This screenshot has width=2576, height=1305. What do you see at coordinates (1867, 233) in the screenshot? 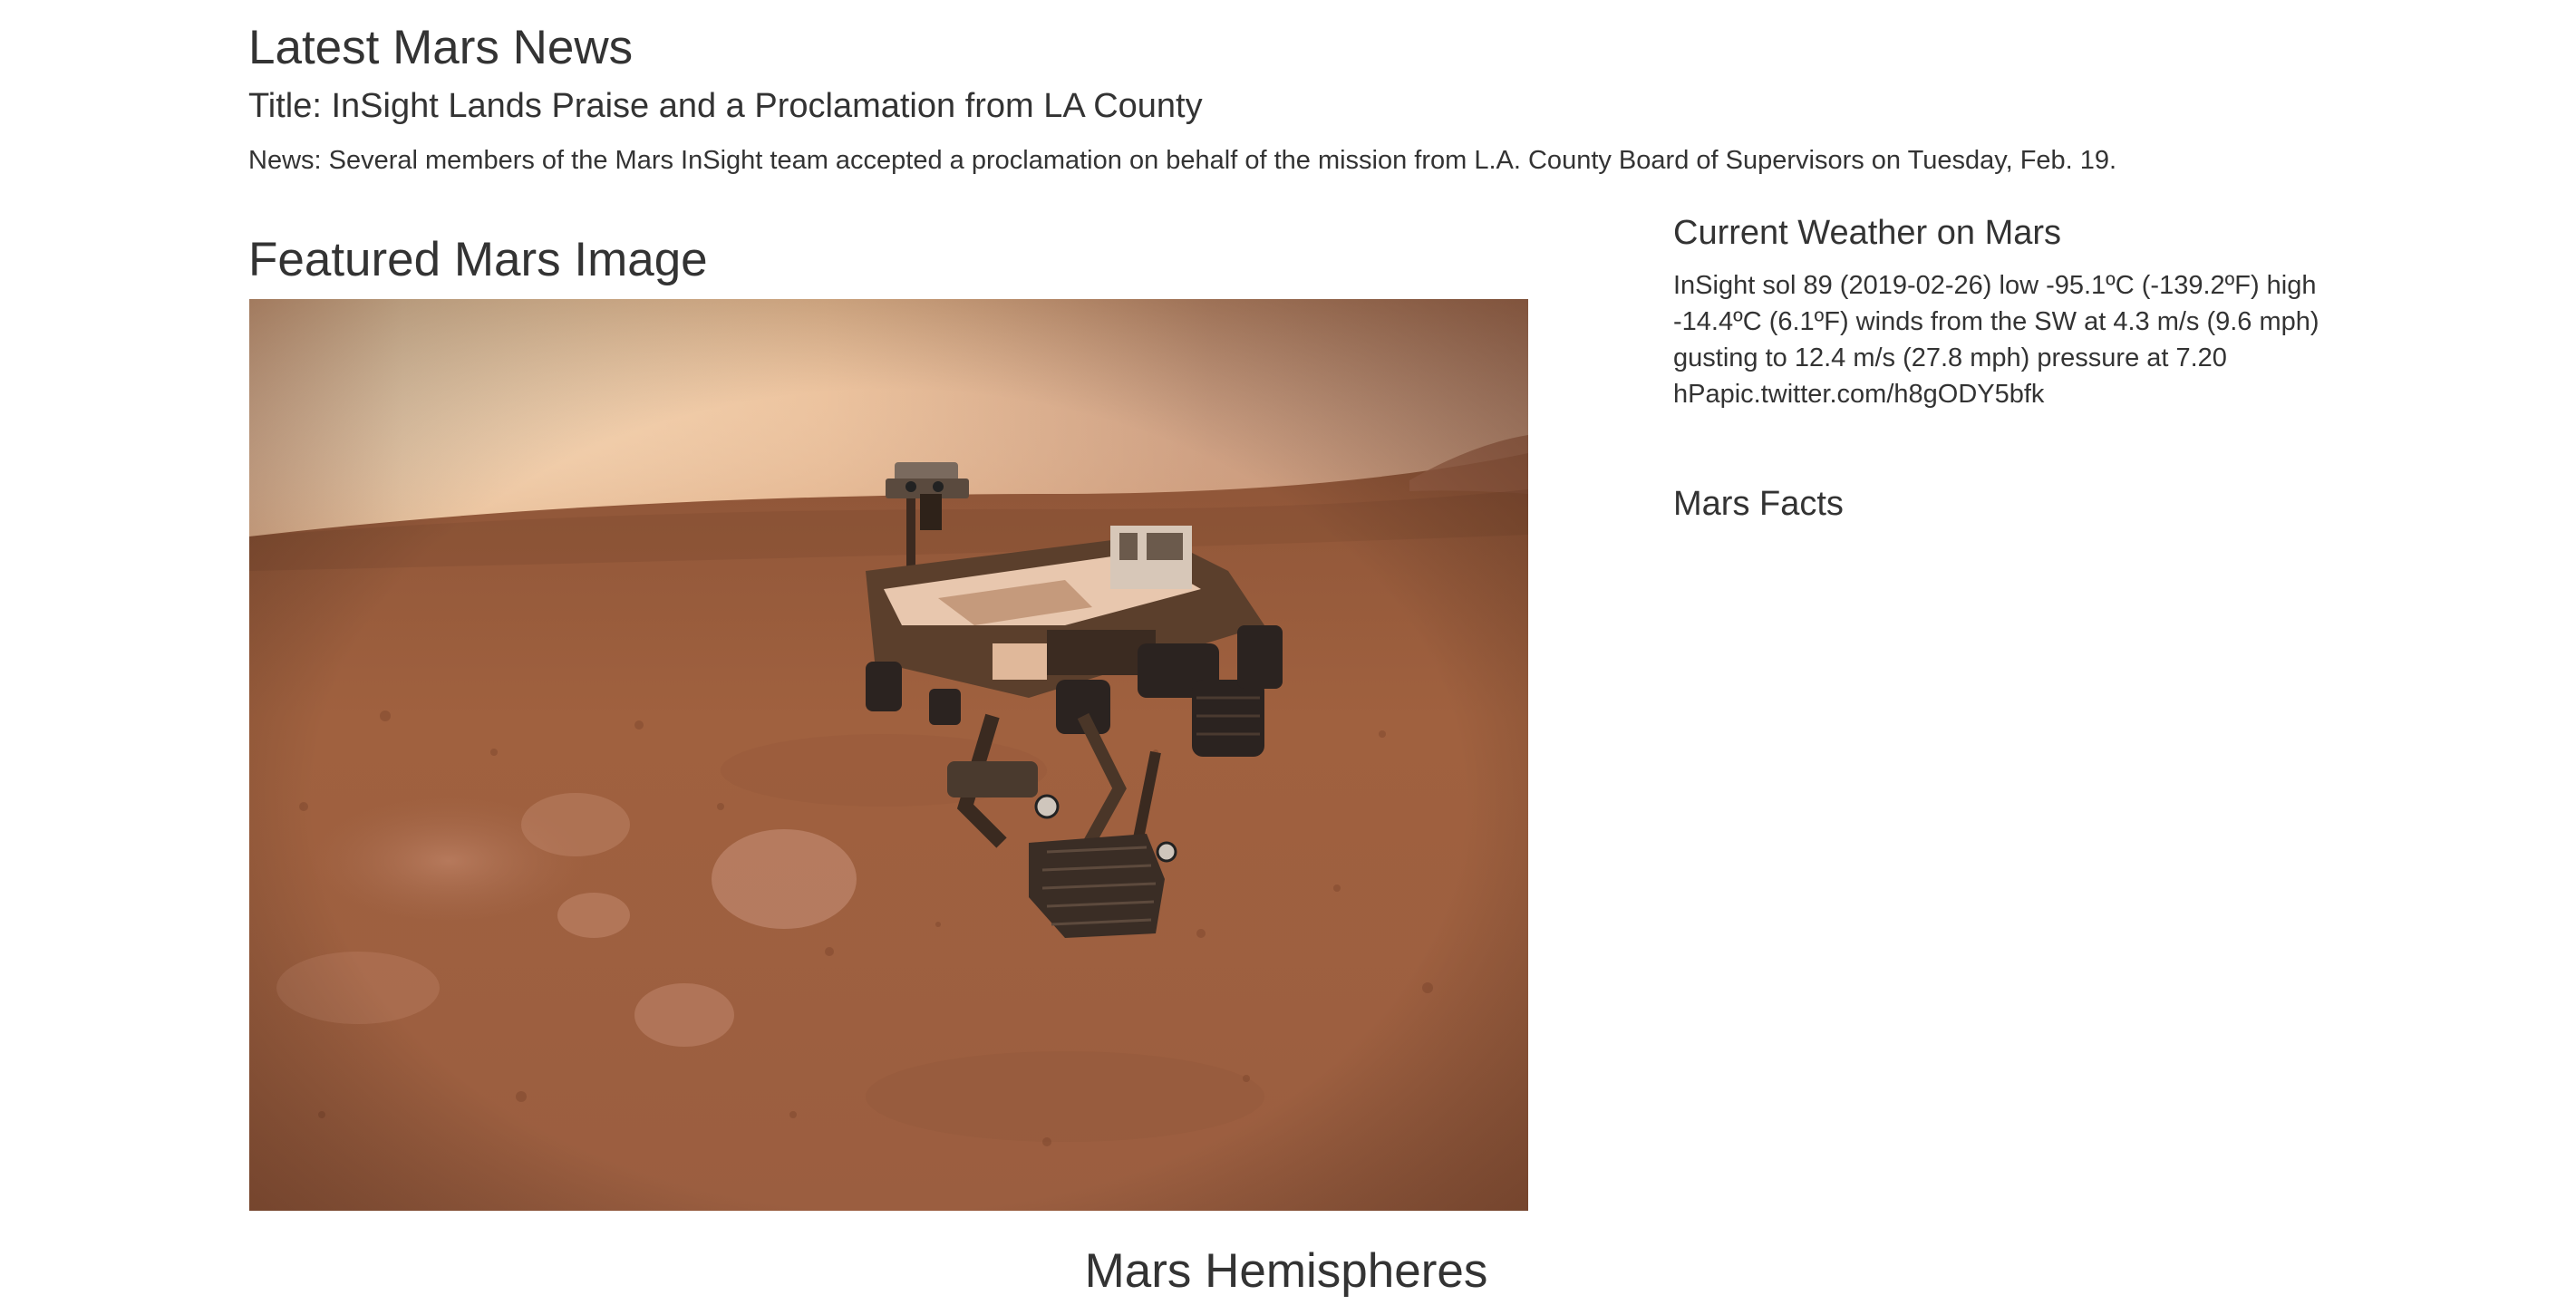
I see `weather-heading: Current Weather on Mars` at bounding box center [1867, 233].